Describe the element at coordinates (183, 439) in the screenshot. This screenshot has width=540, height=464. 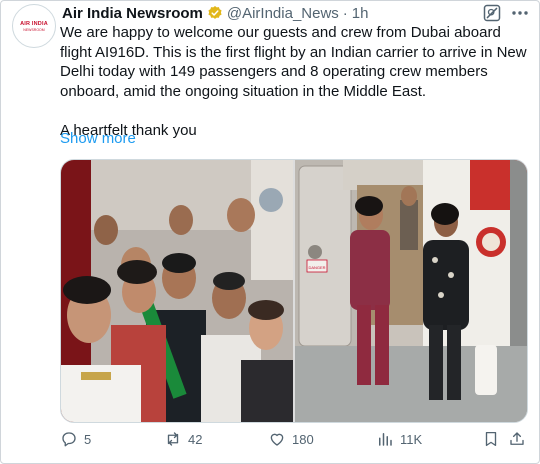
I see `repost-button: 42` at that location.